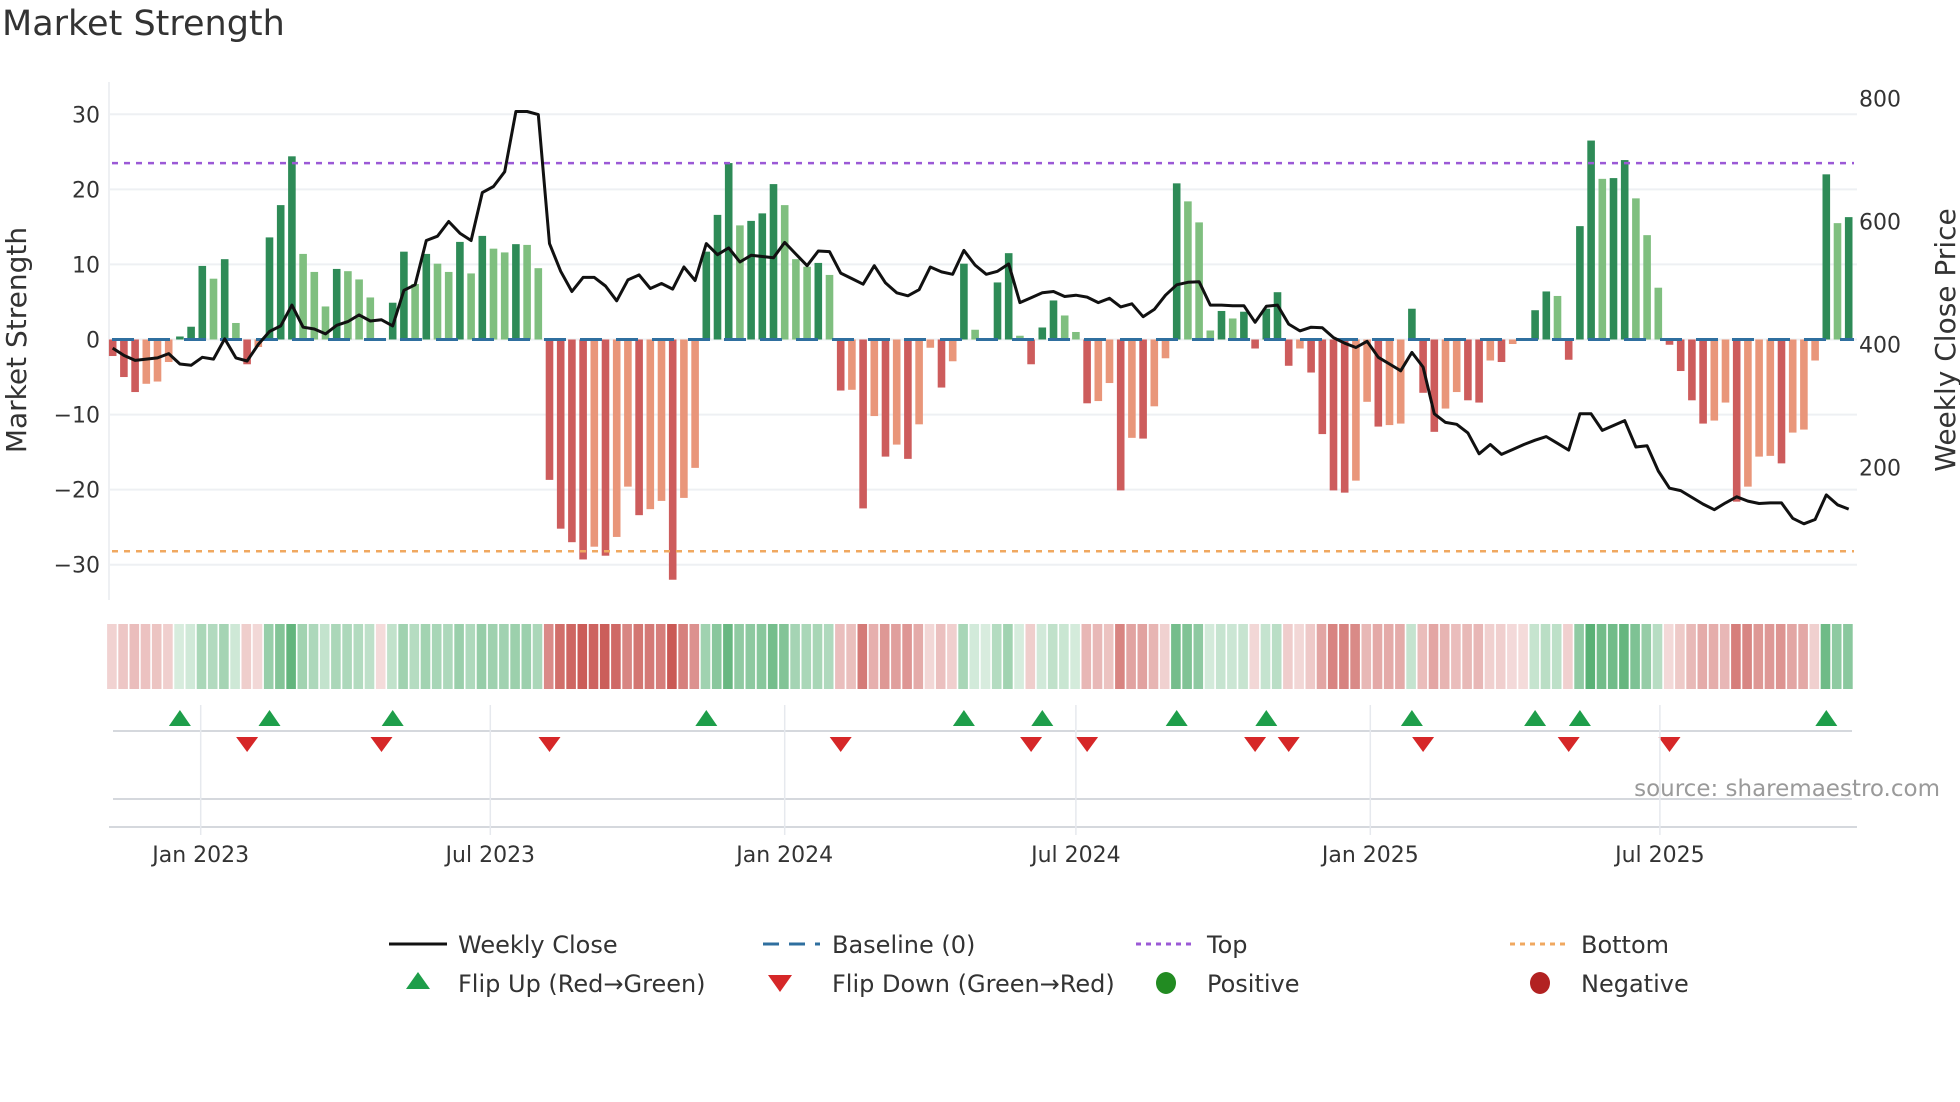 Image resolution: width=1960 pixels, height=1102 pixels. What do you see at coordinates (1880, 285) in the screenshot?
I see `right-axis-ticks: 800 600 400 200` at bounding box center [1880, 285].